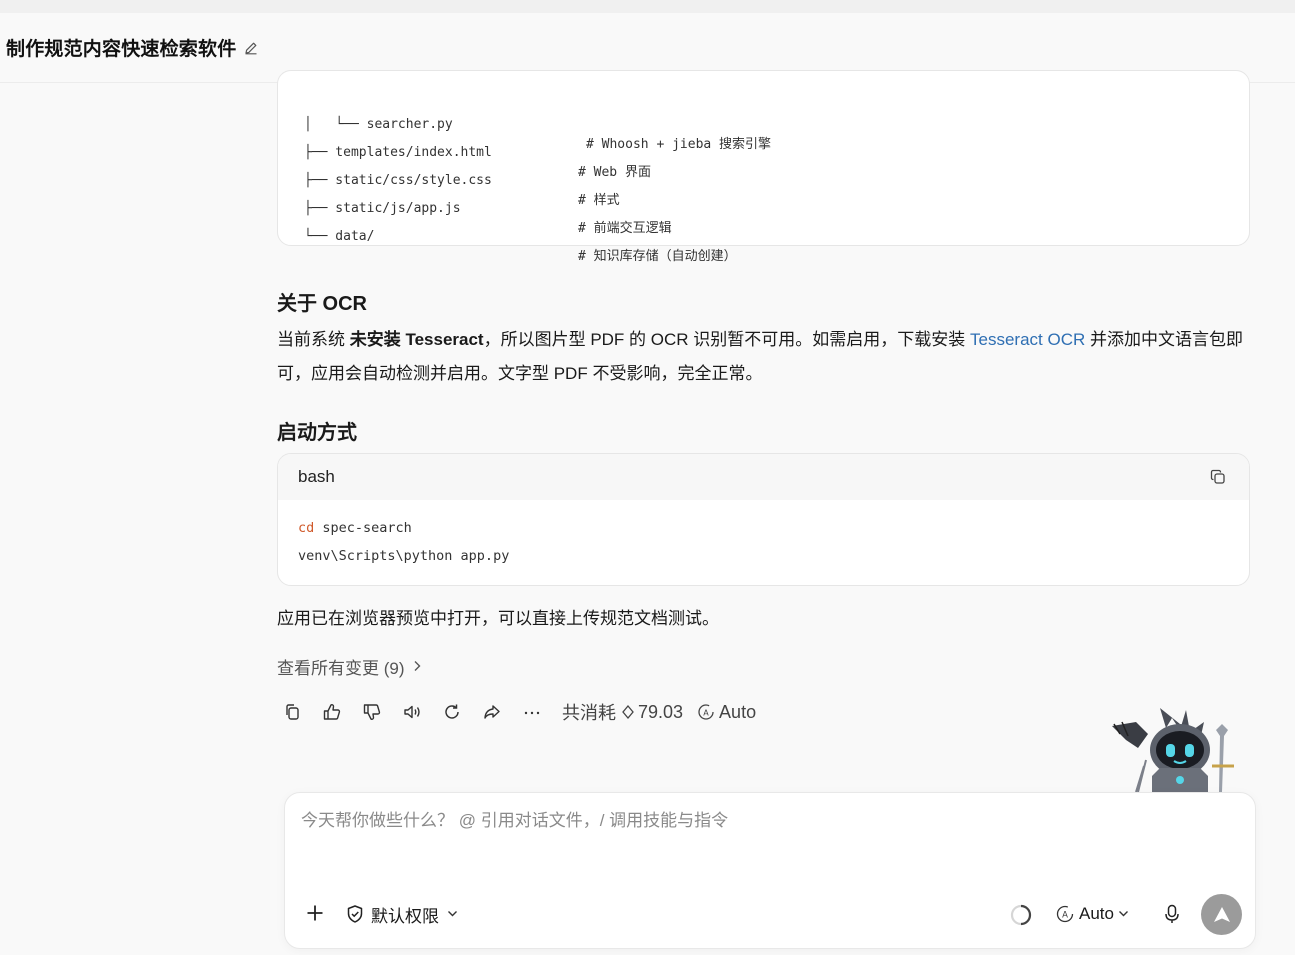  I want to click on ocr-bold-text: 未安装 Tesseract, so click(416, 339).